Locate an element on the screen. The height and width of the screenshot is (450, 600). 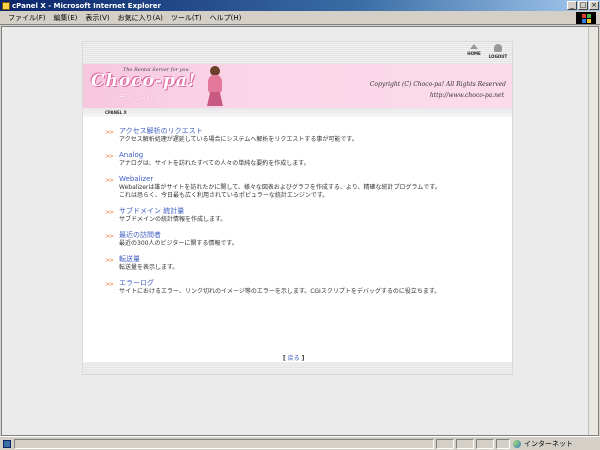
item-description: アクセス解析処理が遅延している場合にシステムへ解析をリクエストする事が可能です。 is located at coordinates (238, 139).